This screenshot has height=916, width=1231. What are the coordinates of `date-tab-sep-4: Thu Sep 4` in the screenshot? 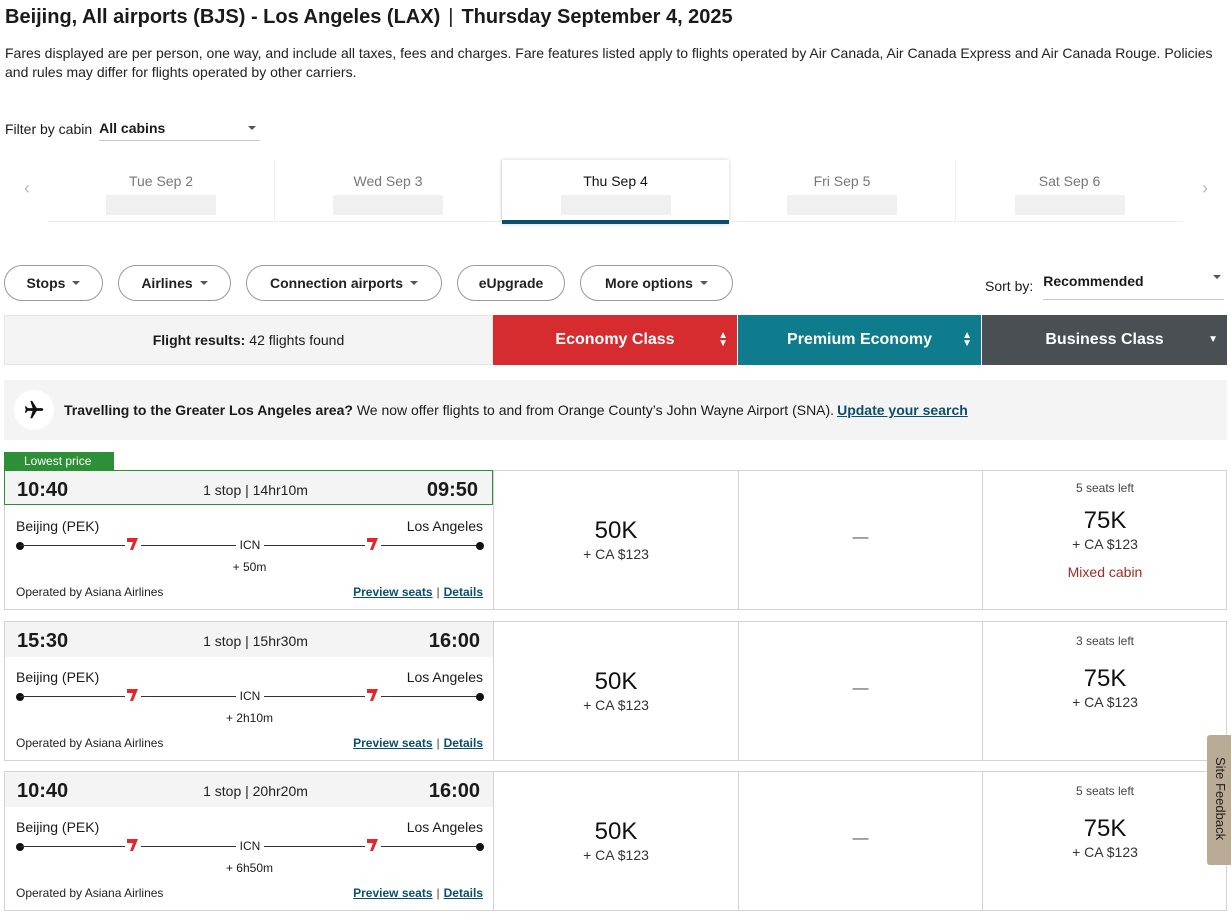 It's located at (615, 192).